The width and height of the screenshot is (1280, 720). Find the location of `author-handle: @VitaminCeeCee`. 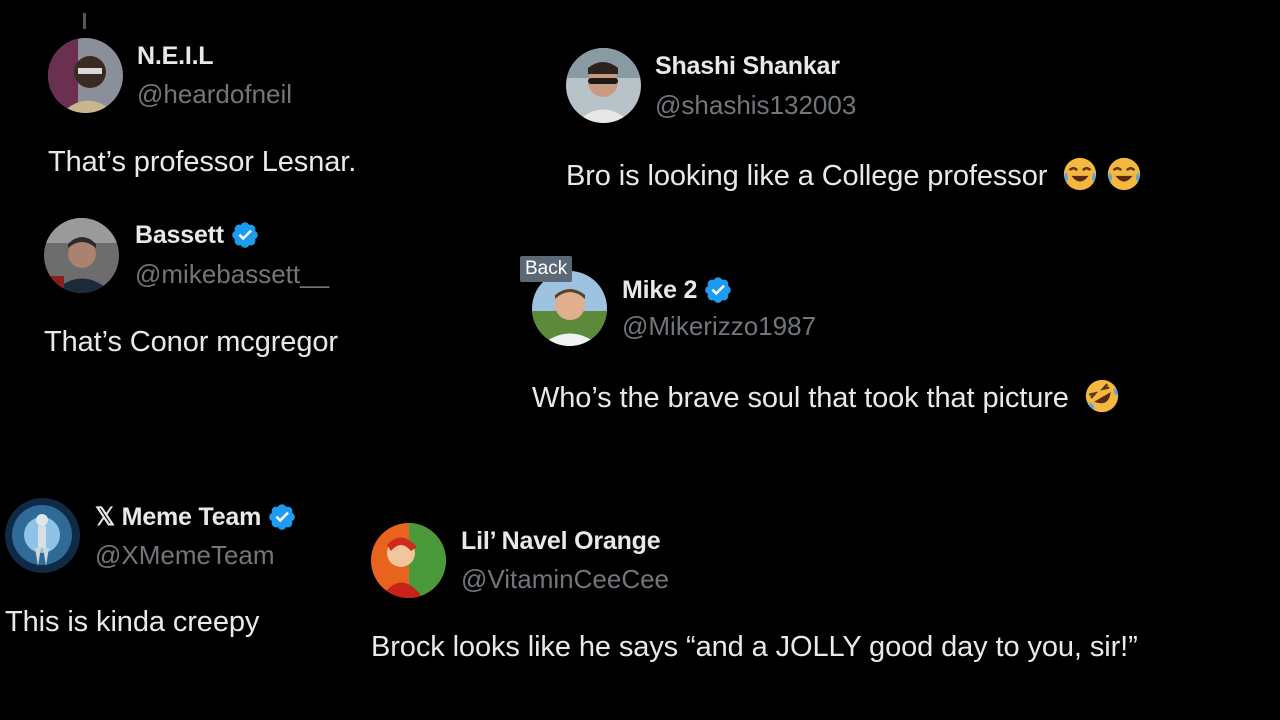

author-handle: @VitaminCeeCee is located at coordinates (565, 579).